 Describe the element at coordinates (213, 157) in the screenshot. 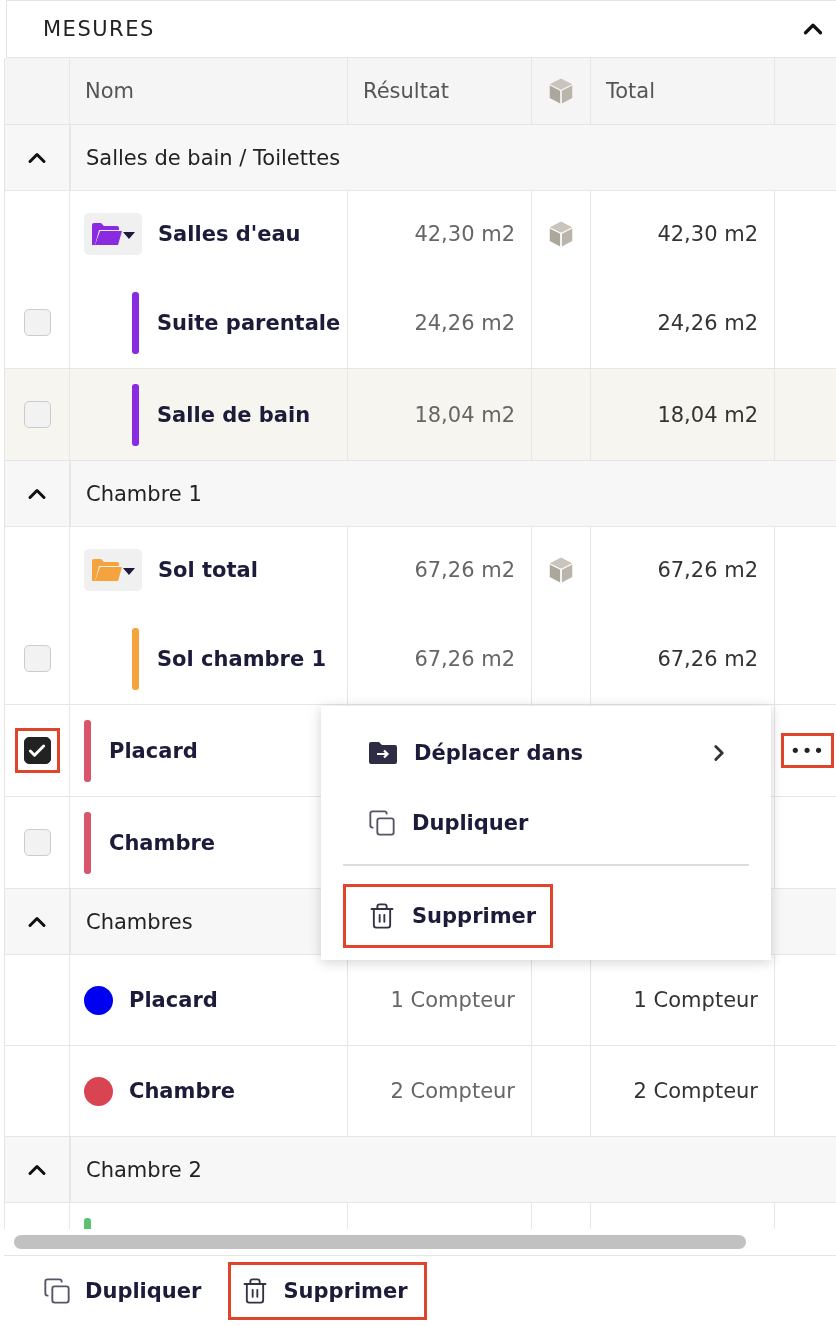

I see `group-title: Salles de bain / Toilettes` at that location.